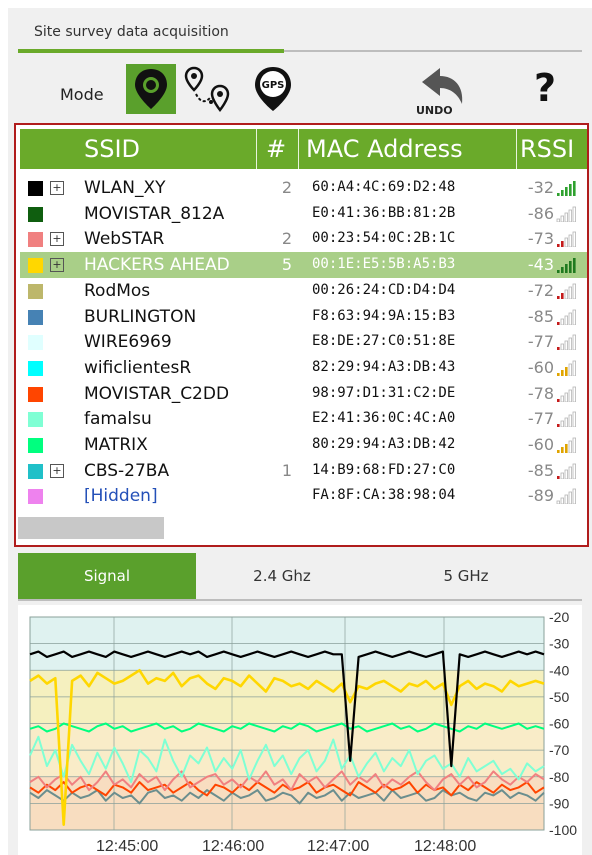 This screenshot has width=592, height=855. What do you see at coordinates (286, 265) in the screenshot?
I see `count-cell: 5` at bounding box center [286, 265].